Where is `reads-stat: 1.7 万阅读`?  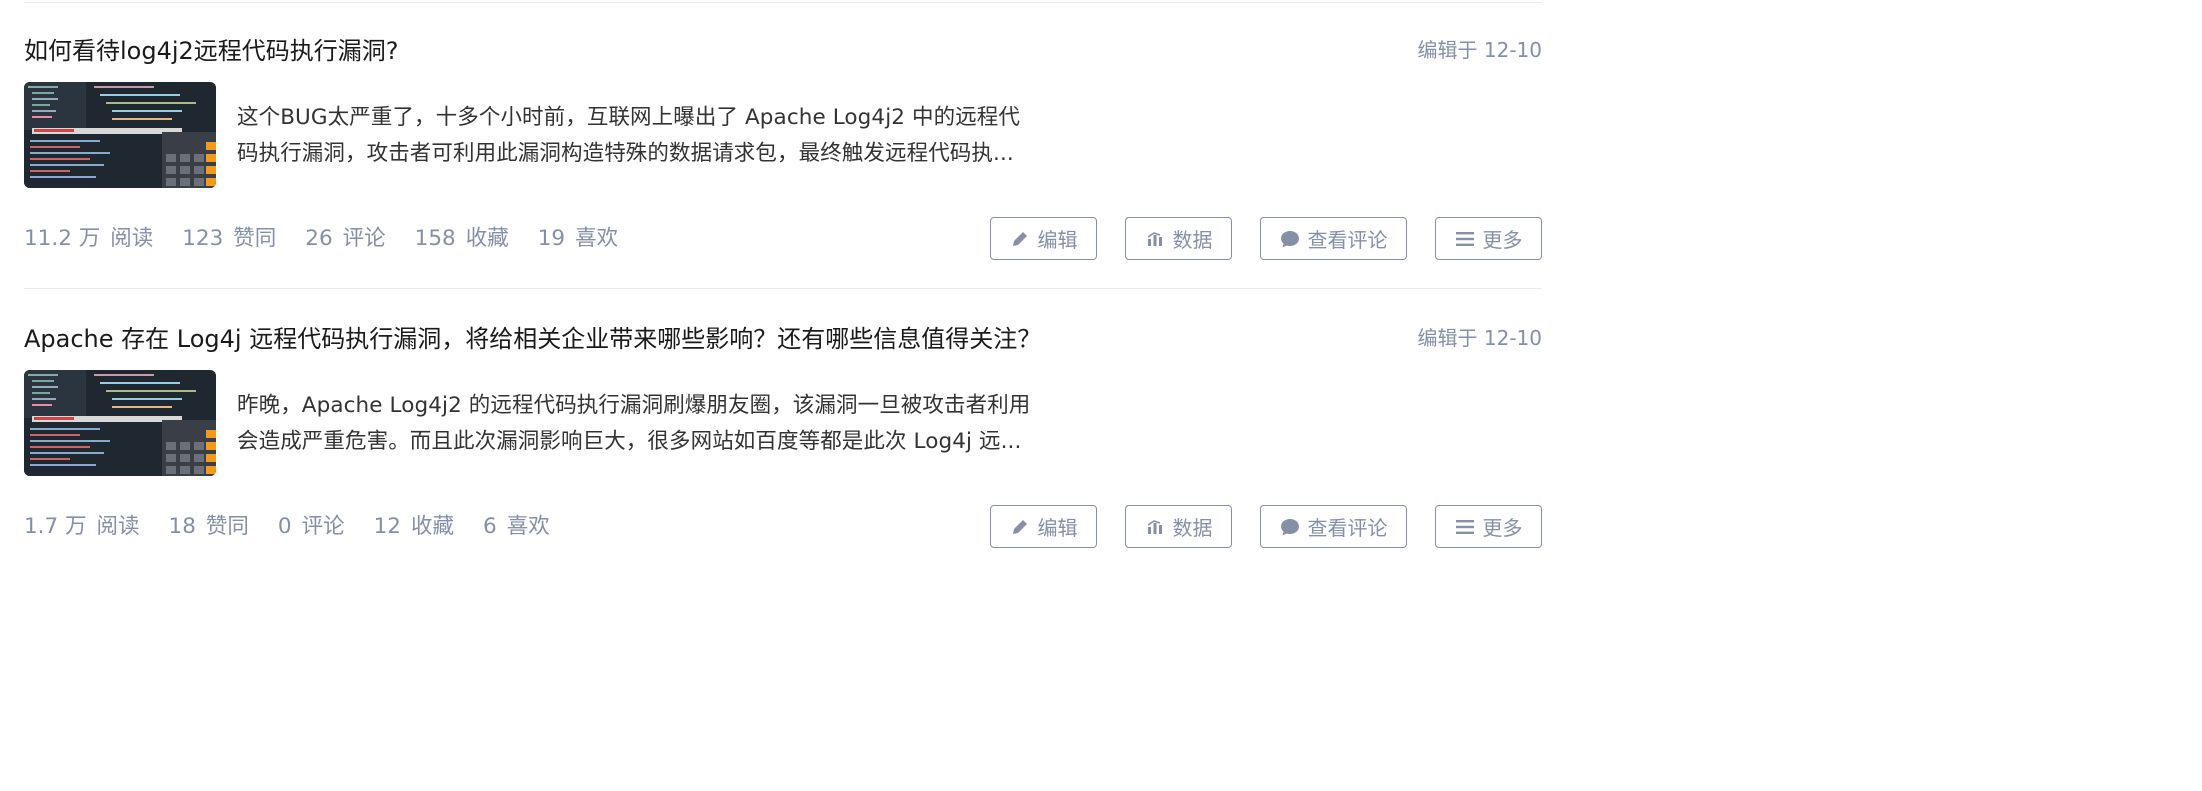 reads-stat: 1.7 万阅读 is located at coordinates (82, 527).